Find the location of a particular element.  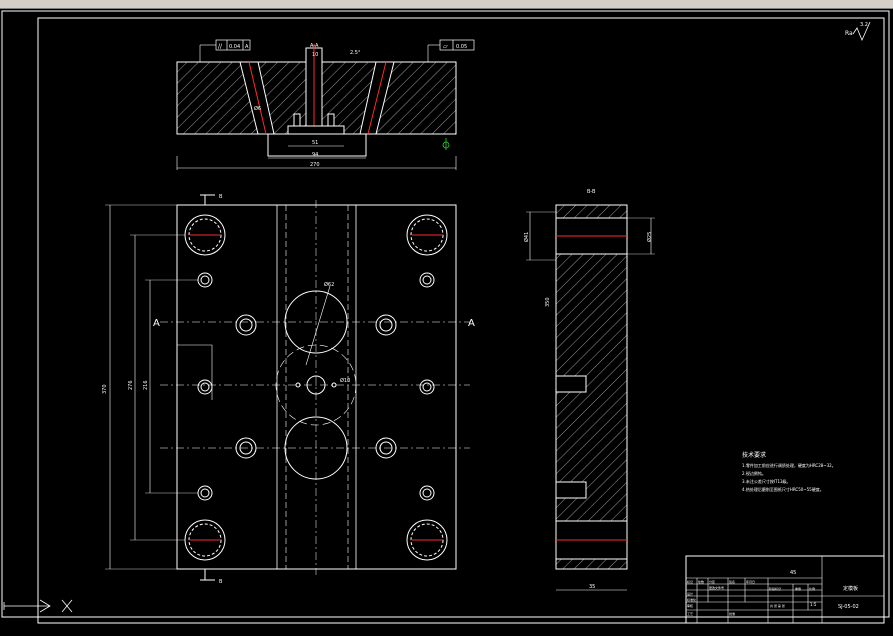

dim-total: 270 is located at coordinates (315, 165).